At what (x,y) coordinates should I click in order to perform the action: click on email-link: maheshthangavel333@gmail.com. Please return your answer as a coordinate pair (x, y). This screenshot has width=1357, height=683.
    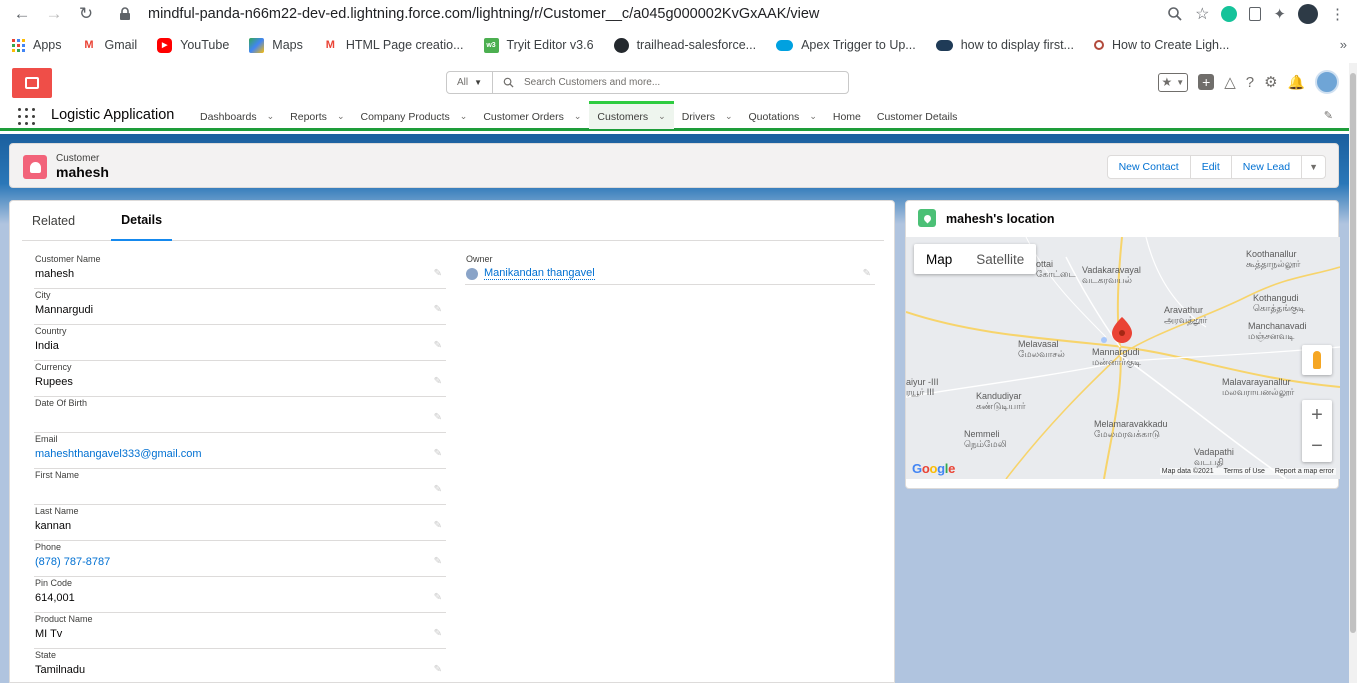
    Looking at the image, I should click on (118, 454).